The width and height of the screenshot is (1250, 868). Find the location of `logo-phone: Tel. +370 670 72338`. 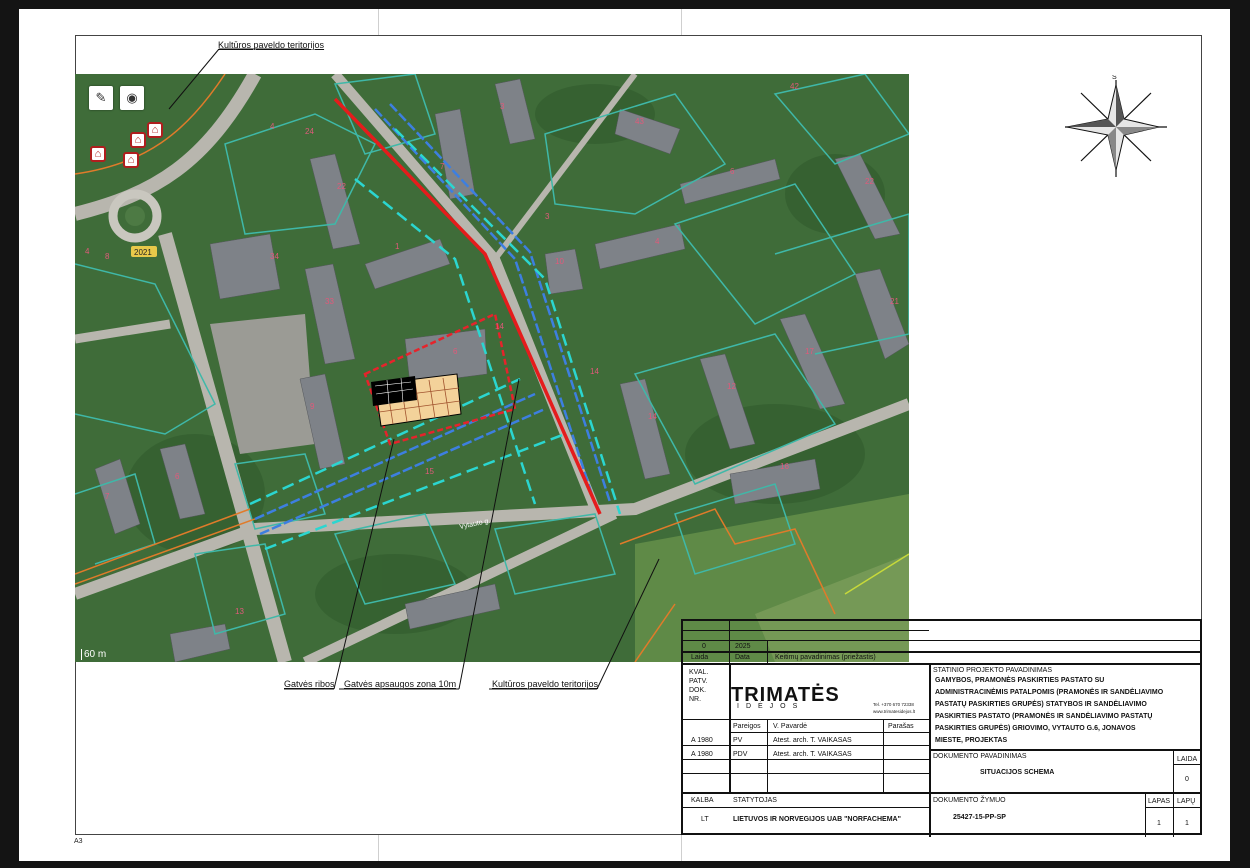

logo-phone: Tel. +370 670 72338 is located at coordinates (893, 704).